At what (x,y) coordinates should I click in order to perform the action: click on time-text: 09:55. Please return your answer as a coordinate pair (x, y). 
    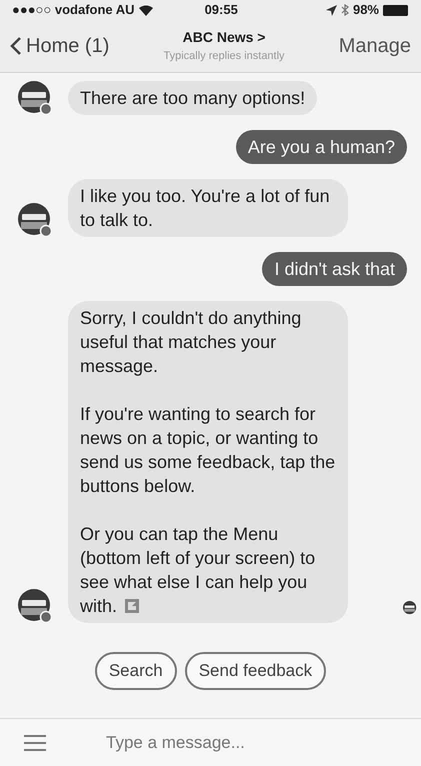
    Looking at the image, I should click on (221, 10).